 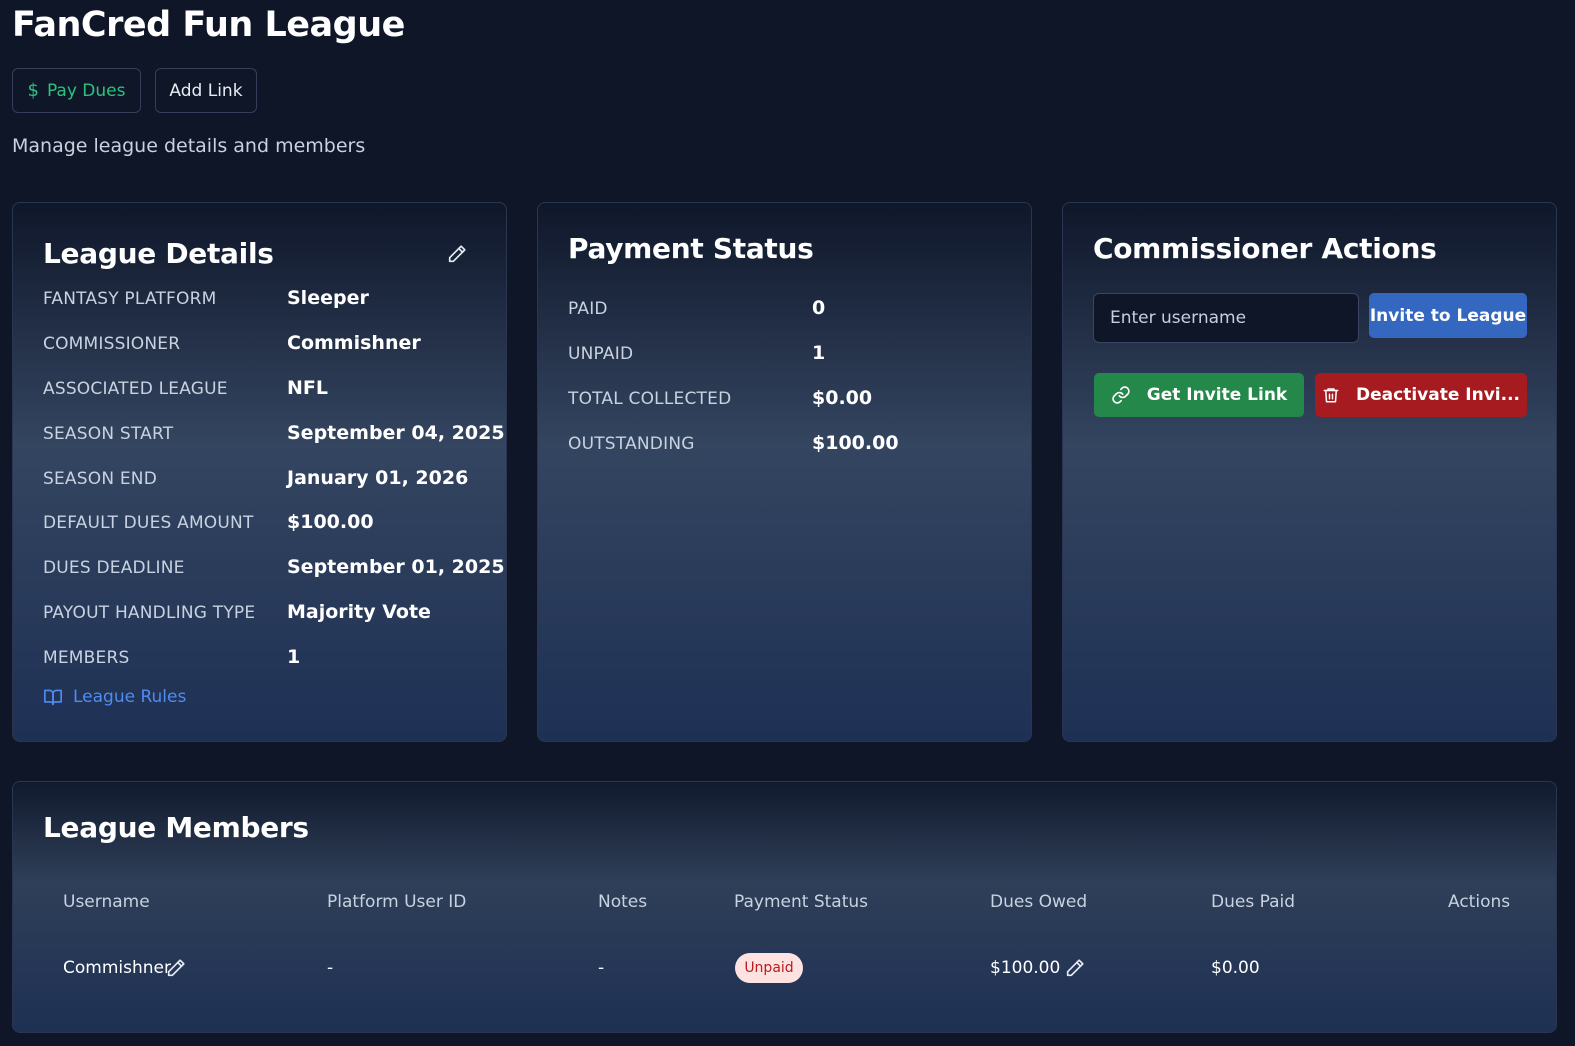 What do you see at coordinates (819, 308) in the screenshot?
I see `payment-value: 0` at bounding box center [819, 308].